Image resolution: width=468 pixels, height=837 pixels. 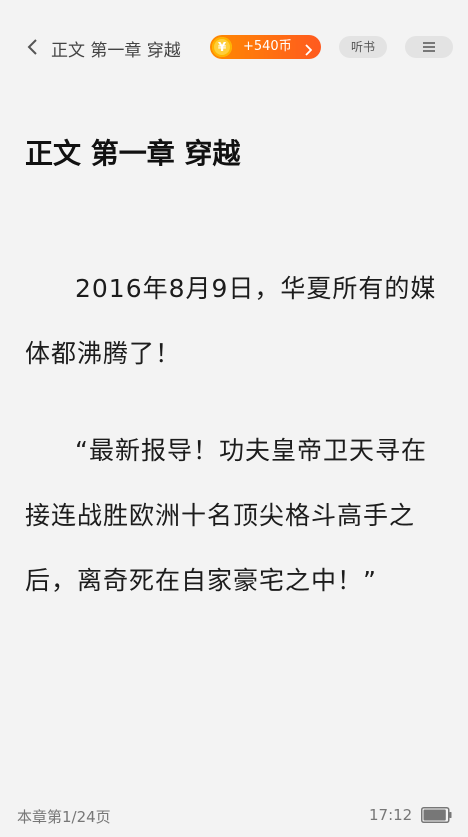 What do you see at coordinates (116, 48) in the screenshot?
I see `chapter-nav-title: 正文 第一章 穿越` at bounding box center [116, 48].